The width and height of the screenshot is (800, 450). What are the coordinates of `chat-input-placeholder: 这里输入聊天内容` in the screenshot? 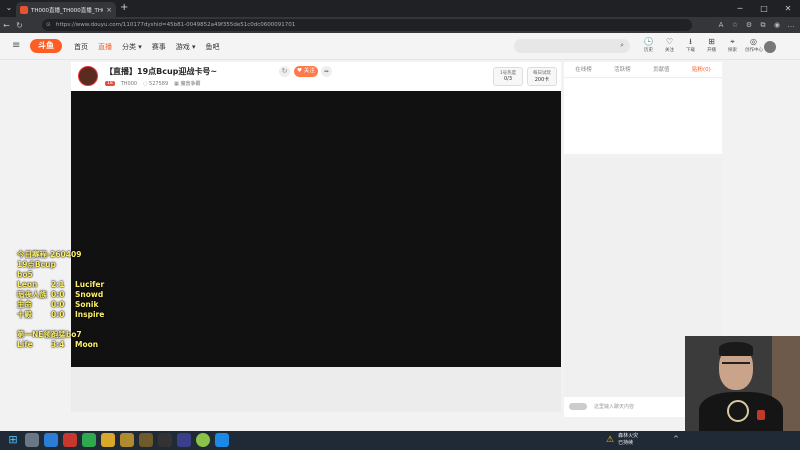 It's located at (614, 407).